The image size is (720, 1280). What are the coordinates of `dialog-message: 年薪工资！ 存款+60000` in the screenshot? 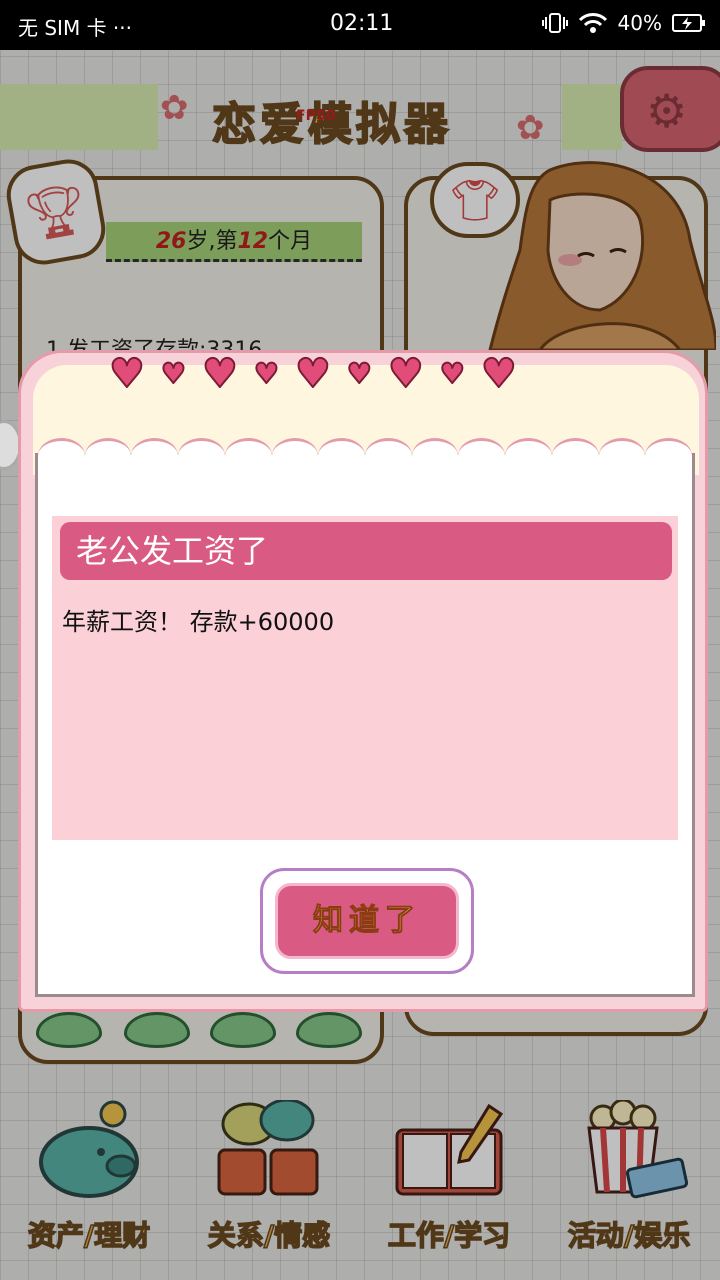 It's located at (198, 622).